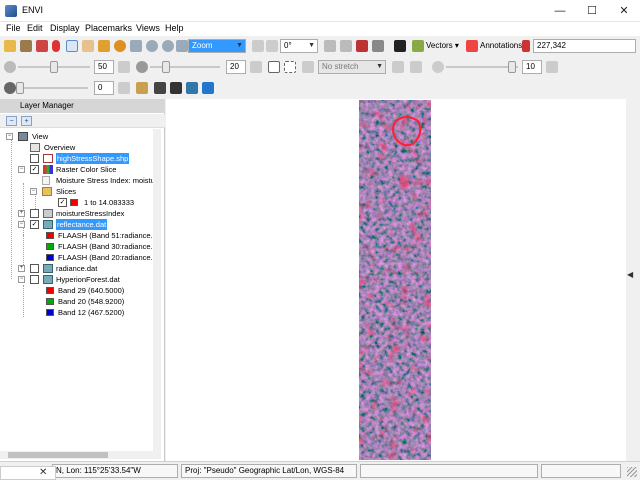  Describe the element at coordinates (65, 28) in the screenshot. I see `menu-display: Display` at that location.